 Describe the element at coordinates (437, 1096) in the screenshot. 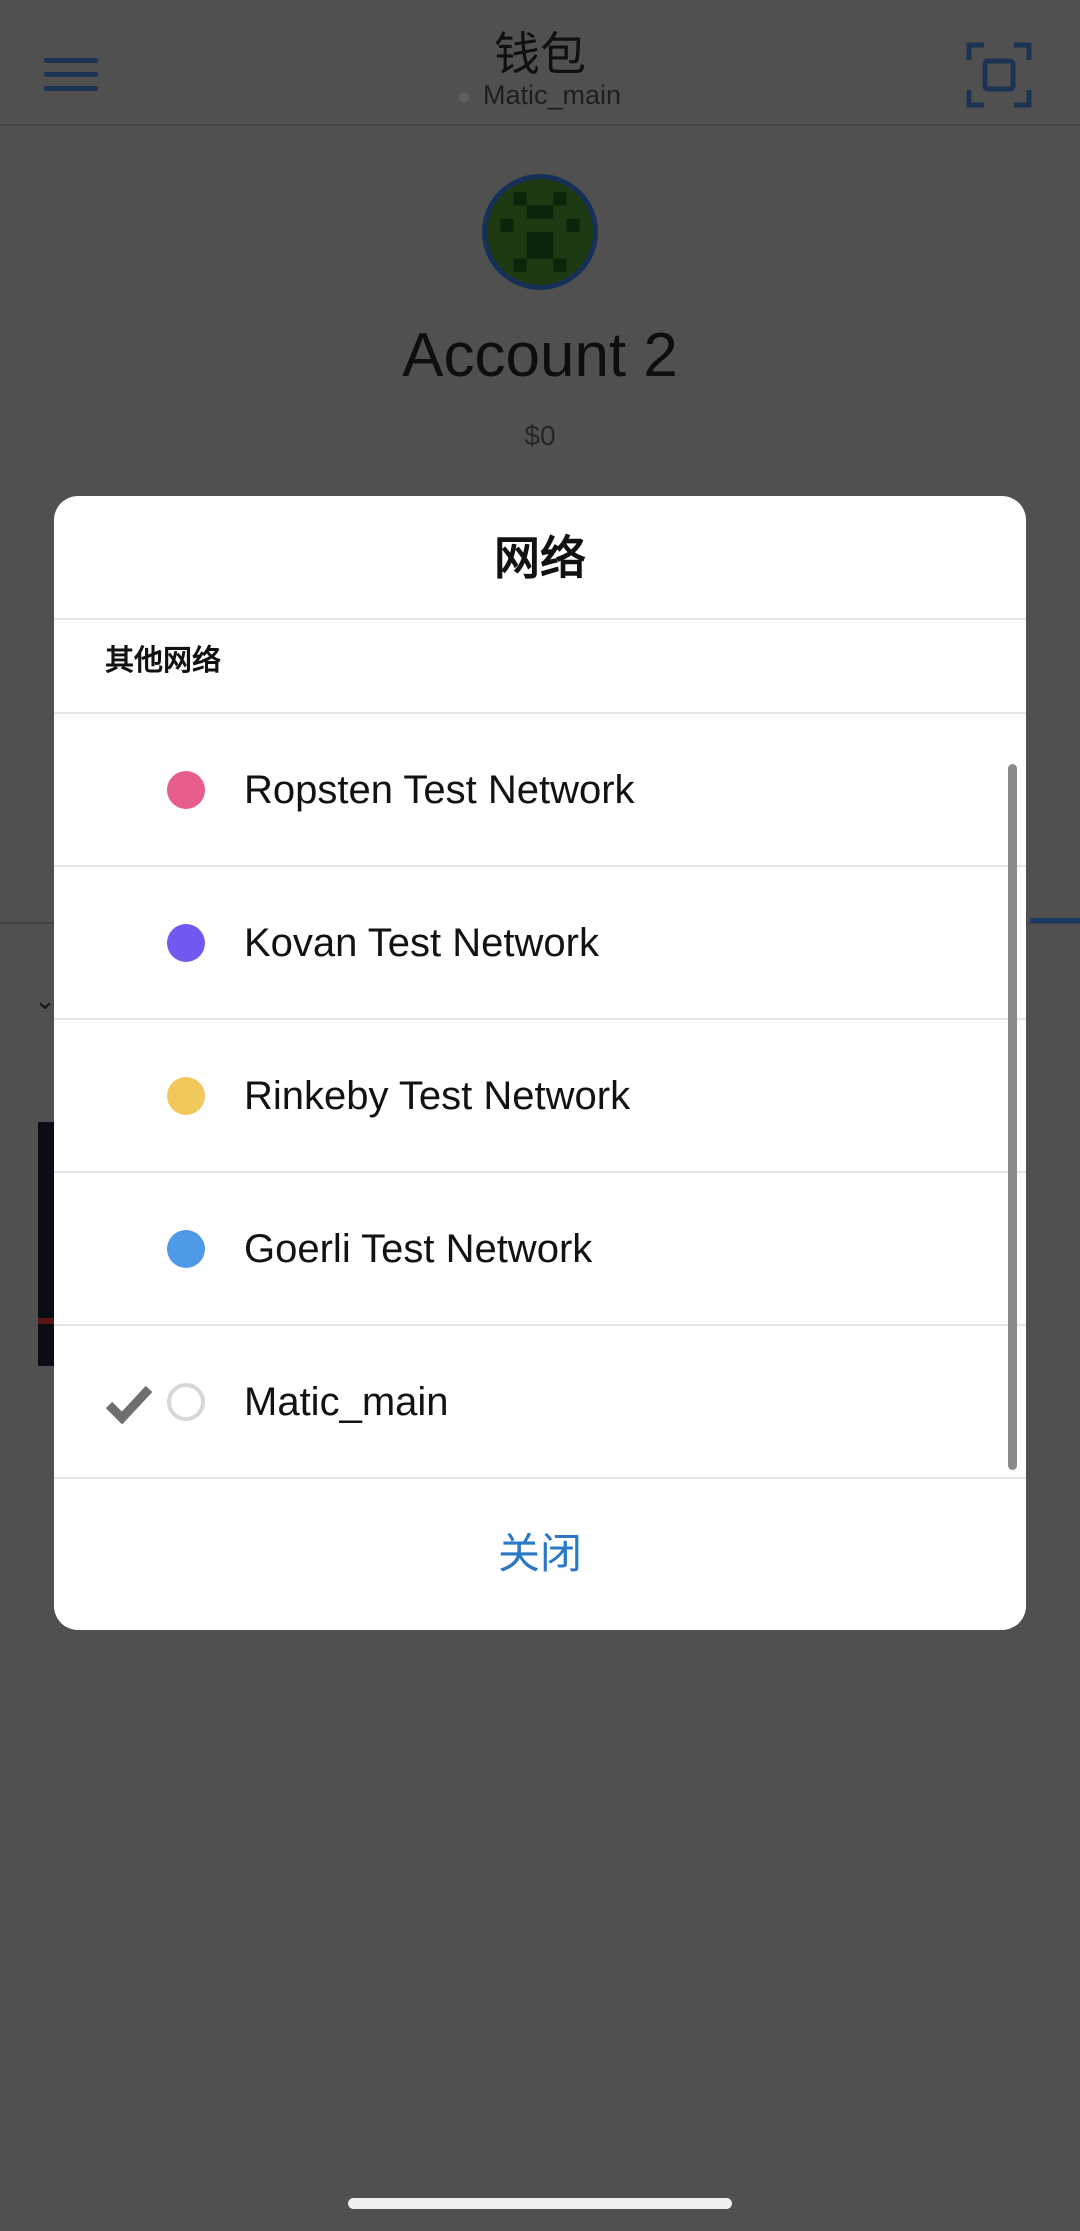

I see `network-name: Rinkeby Test Network` at that location.